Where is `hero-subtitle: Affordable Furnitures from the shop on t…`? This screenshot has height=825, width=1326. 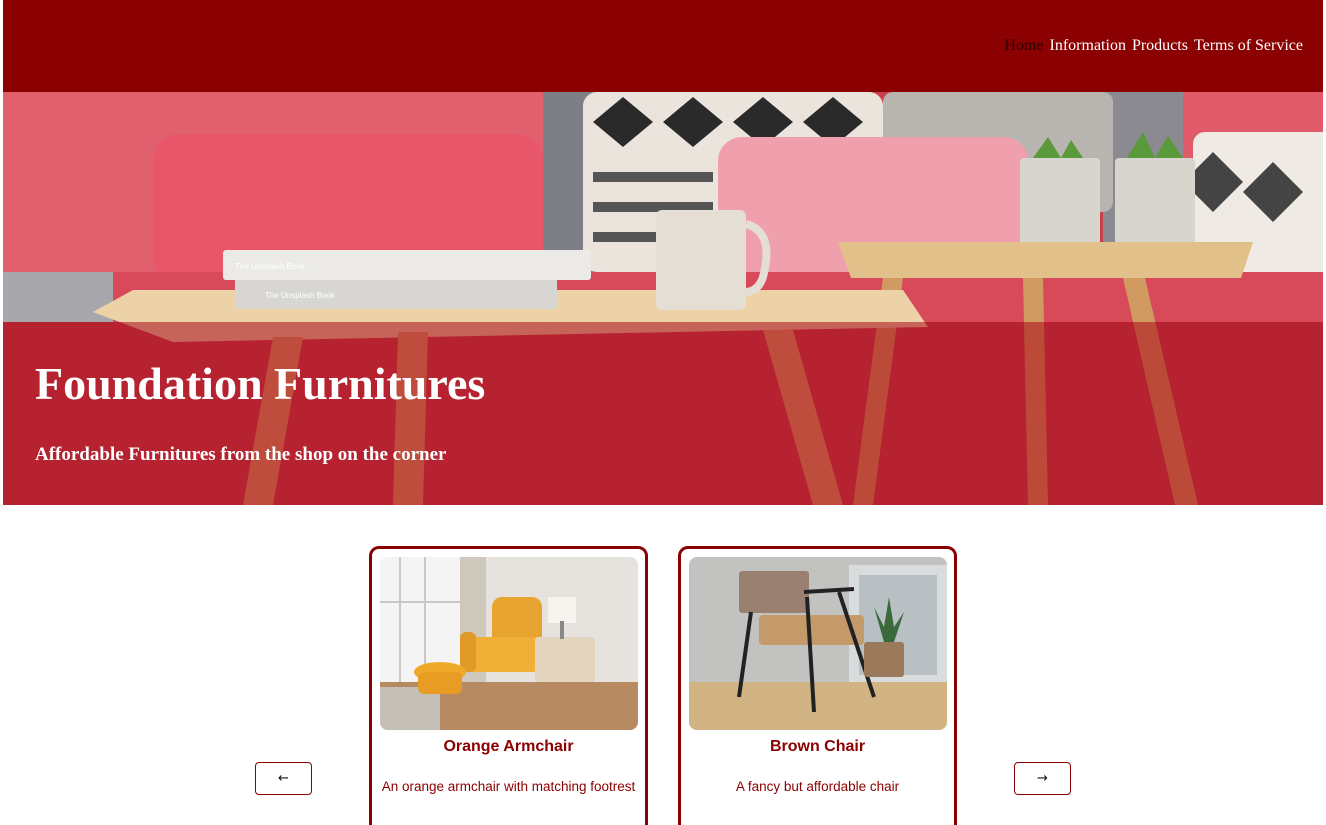 hero-subtitle: Affordable Furnitures from the shop on t… is located at coordinates (241, 454).